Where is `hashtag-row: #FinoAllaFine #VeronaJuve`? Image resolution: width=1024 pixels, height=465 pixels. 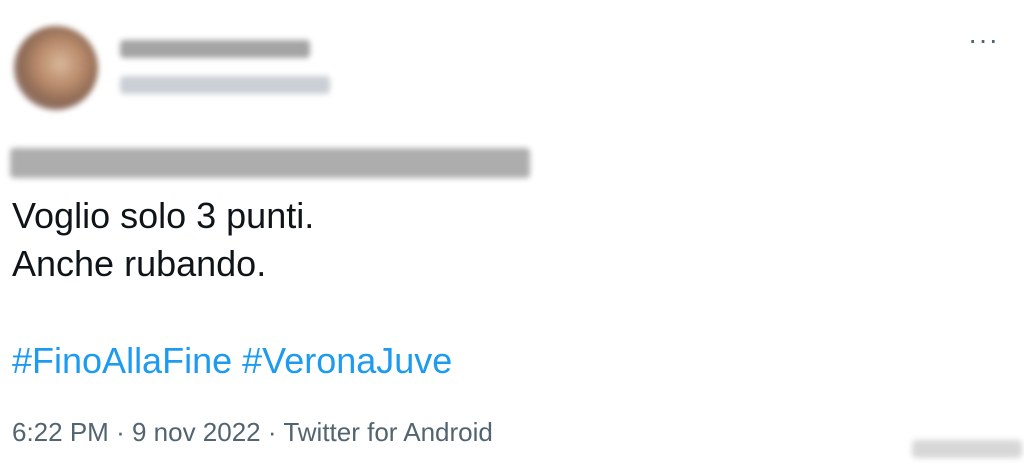
hashtag-row: #FinoAllaFine #VeronaJuve is located at coordinates (232, 361).